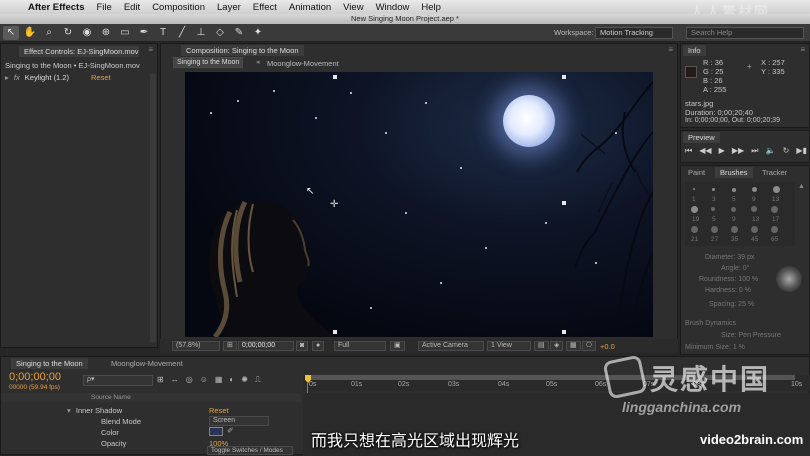  I want to click on region-of-interest-icon: ▣, so click(397, 346).